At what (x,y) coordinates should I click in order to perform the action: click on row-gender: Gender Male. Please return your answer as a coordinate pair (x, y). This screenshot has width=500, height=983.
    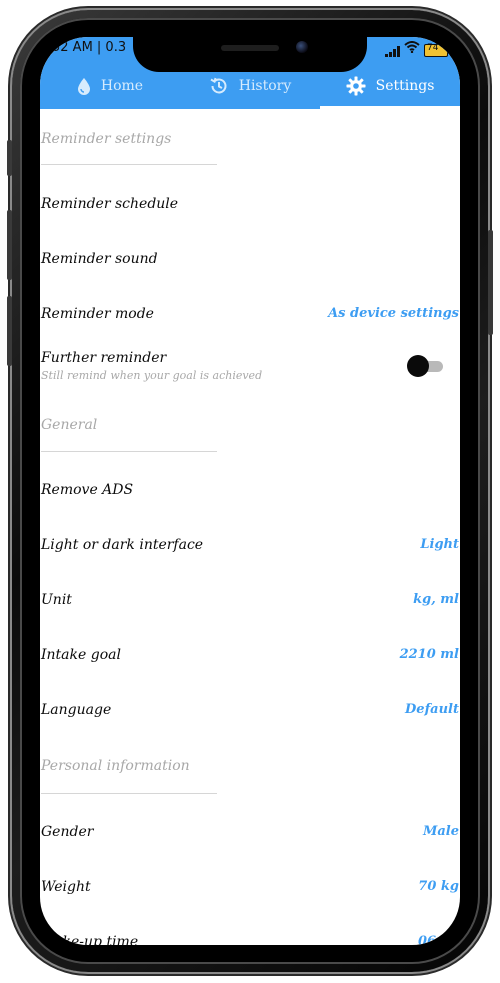
    Looking at the image, I should click on (250, 835).